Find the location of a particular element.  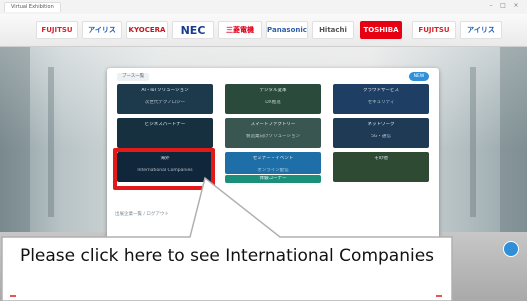

sponsor-logo: Panasonic is located at coordinates (287, 30).